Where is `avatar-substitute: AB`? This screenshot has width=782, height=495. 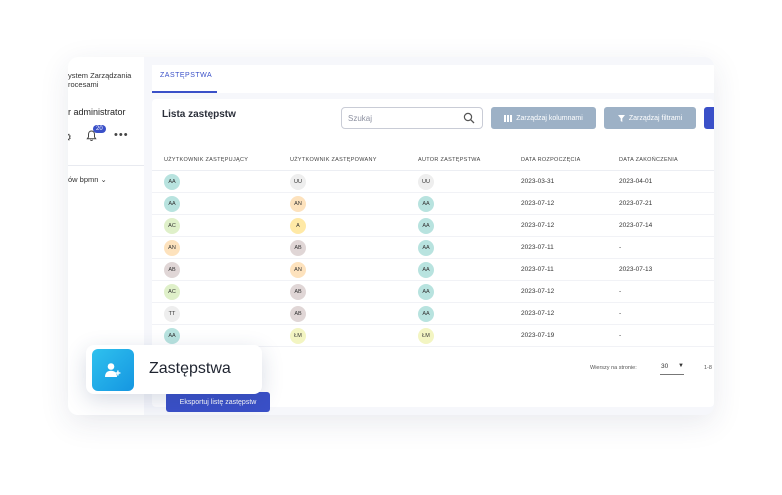 avatar-substitute: AB is located at coordinates (172, 270).